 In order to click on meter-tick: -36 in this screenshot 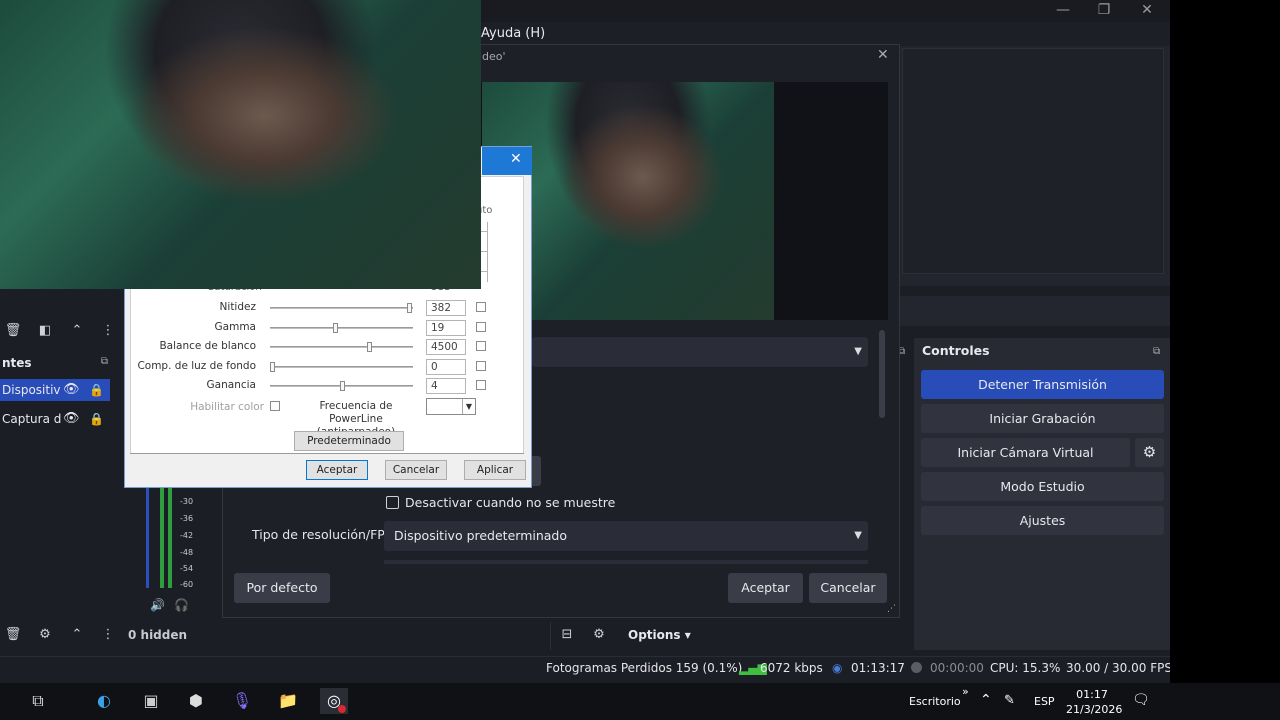, I will do `click(187, 518)`.